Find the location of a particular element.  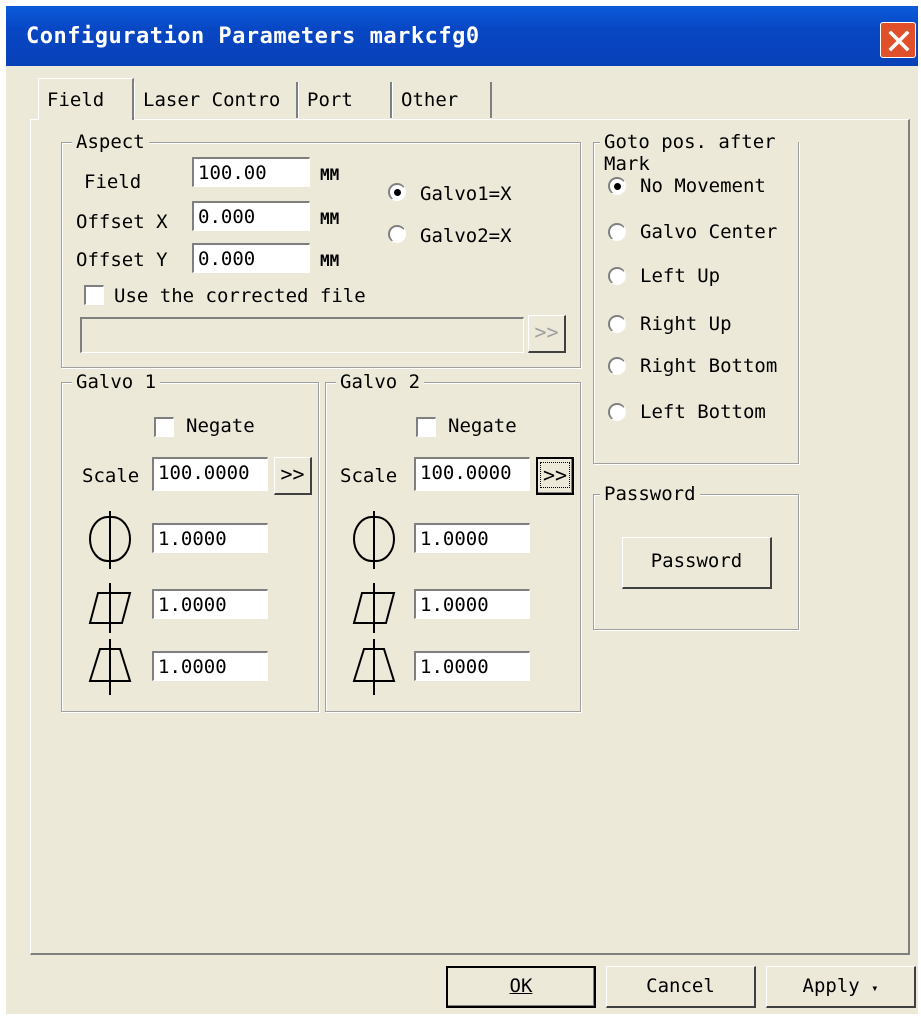

ok-button: OK is located at coordinates (521, 987).